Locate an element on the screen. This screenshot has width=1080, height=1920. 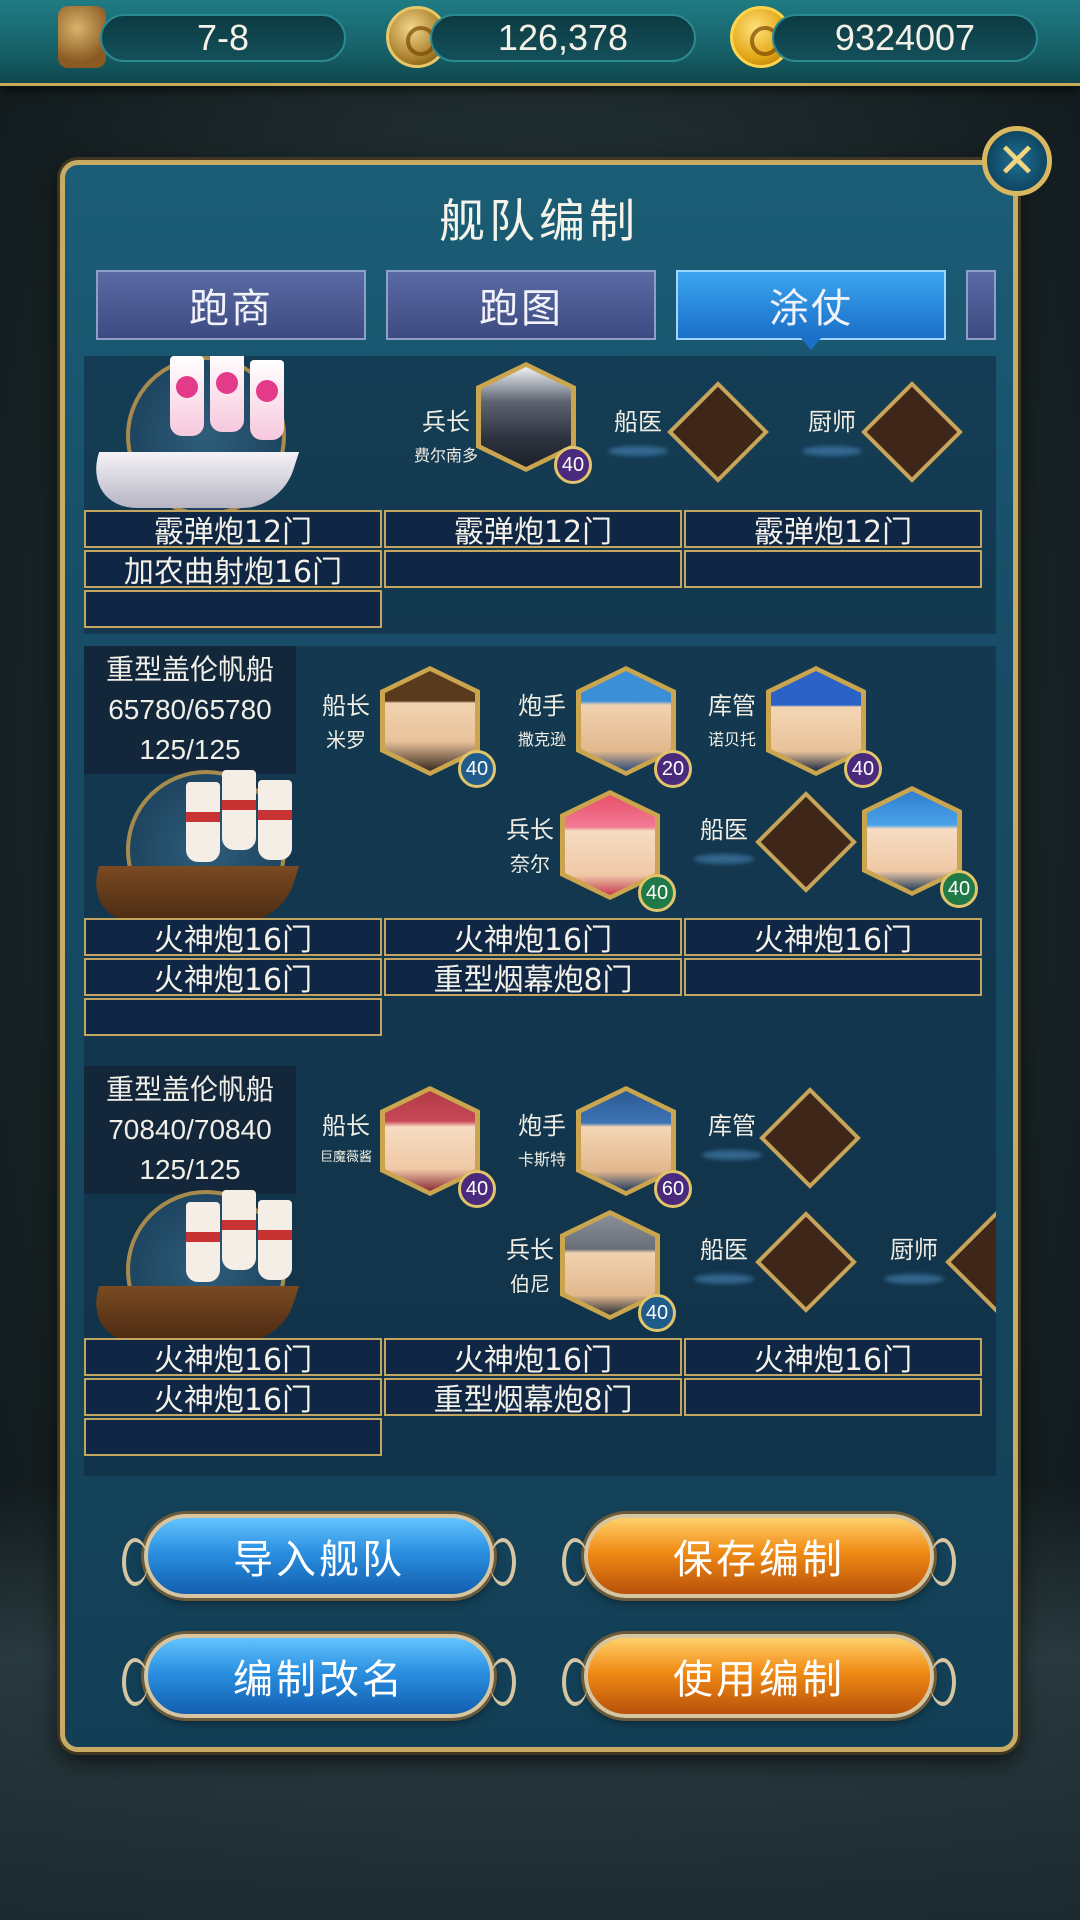
crew-name: 奈尔 is located at coordinates (530, 864).